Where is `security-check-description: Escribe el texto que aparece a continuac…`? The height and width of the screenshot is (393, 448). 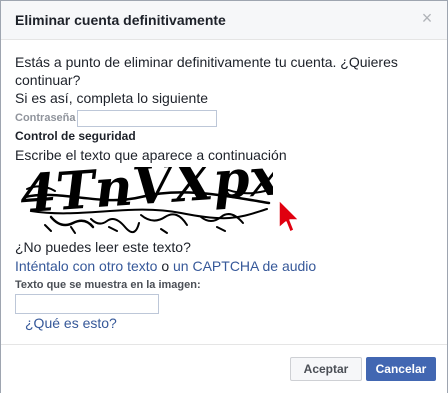 security-check-description: Escribe el texto que aparece a continuac… is located at coordinates (151, 155).